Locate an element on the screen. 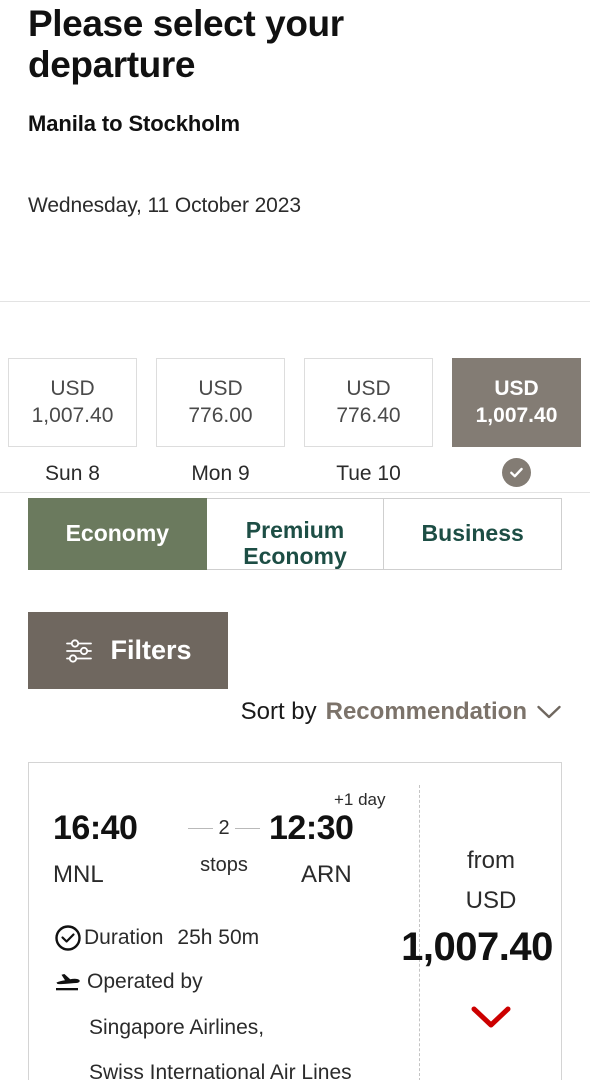  duration-row: Duration 25h 50m is located at coordinates (218, 938).